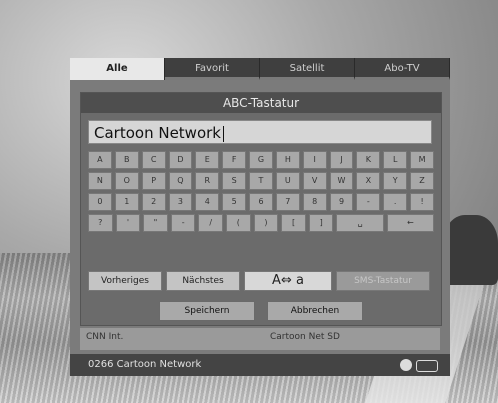 The image size is (498, 403). What do you see at coordinates (128, 223) in the screenshot?
I see `key: '` at bounding box center [128, 223].